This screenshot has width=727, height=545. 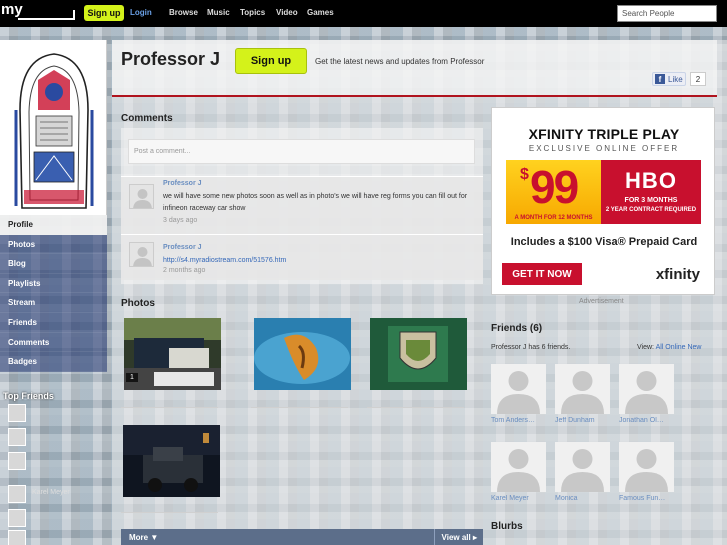 What do you see at coordinates (53, 303) in the screenshot?
I see `sidebar-item-stream: Stream` at bounding box center [53, 303].